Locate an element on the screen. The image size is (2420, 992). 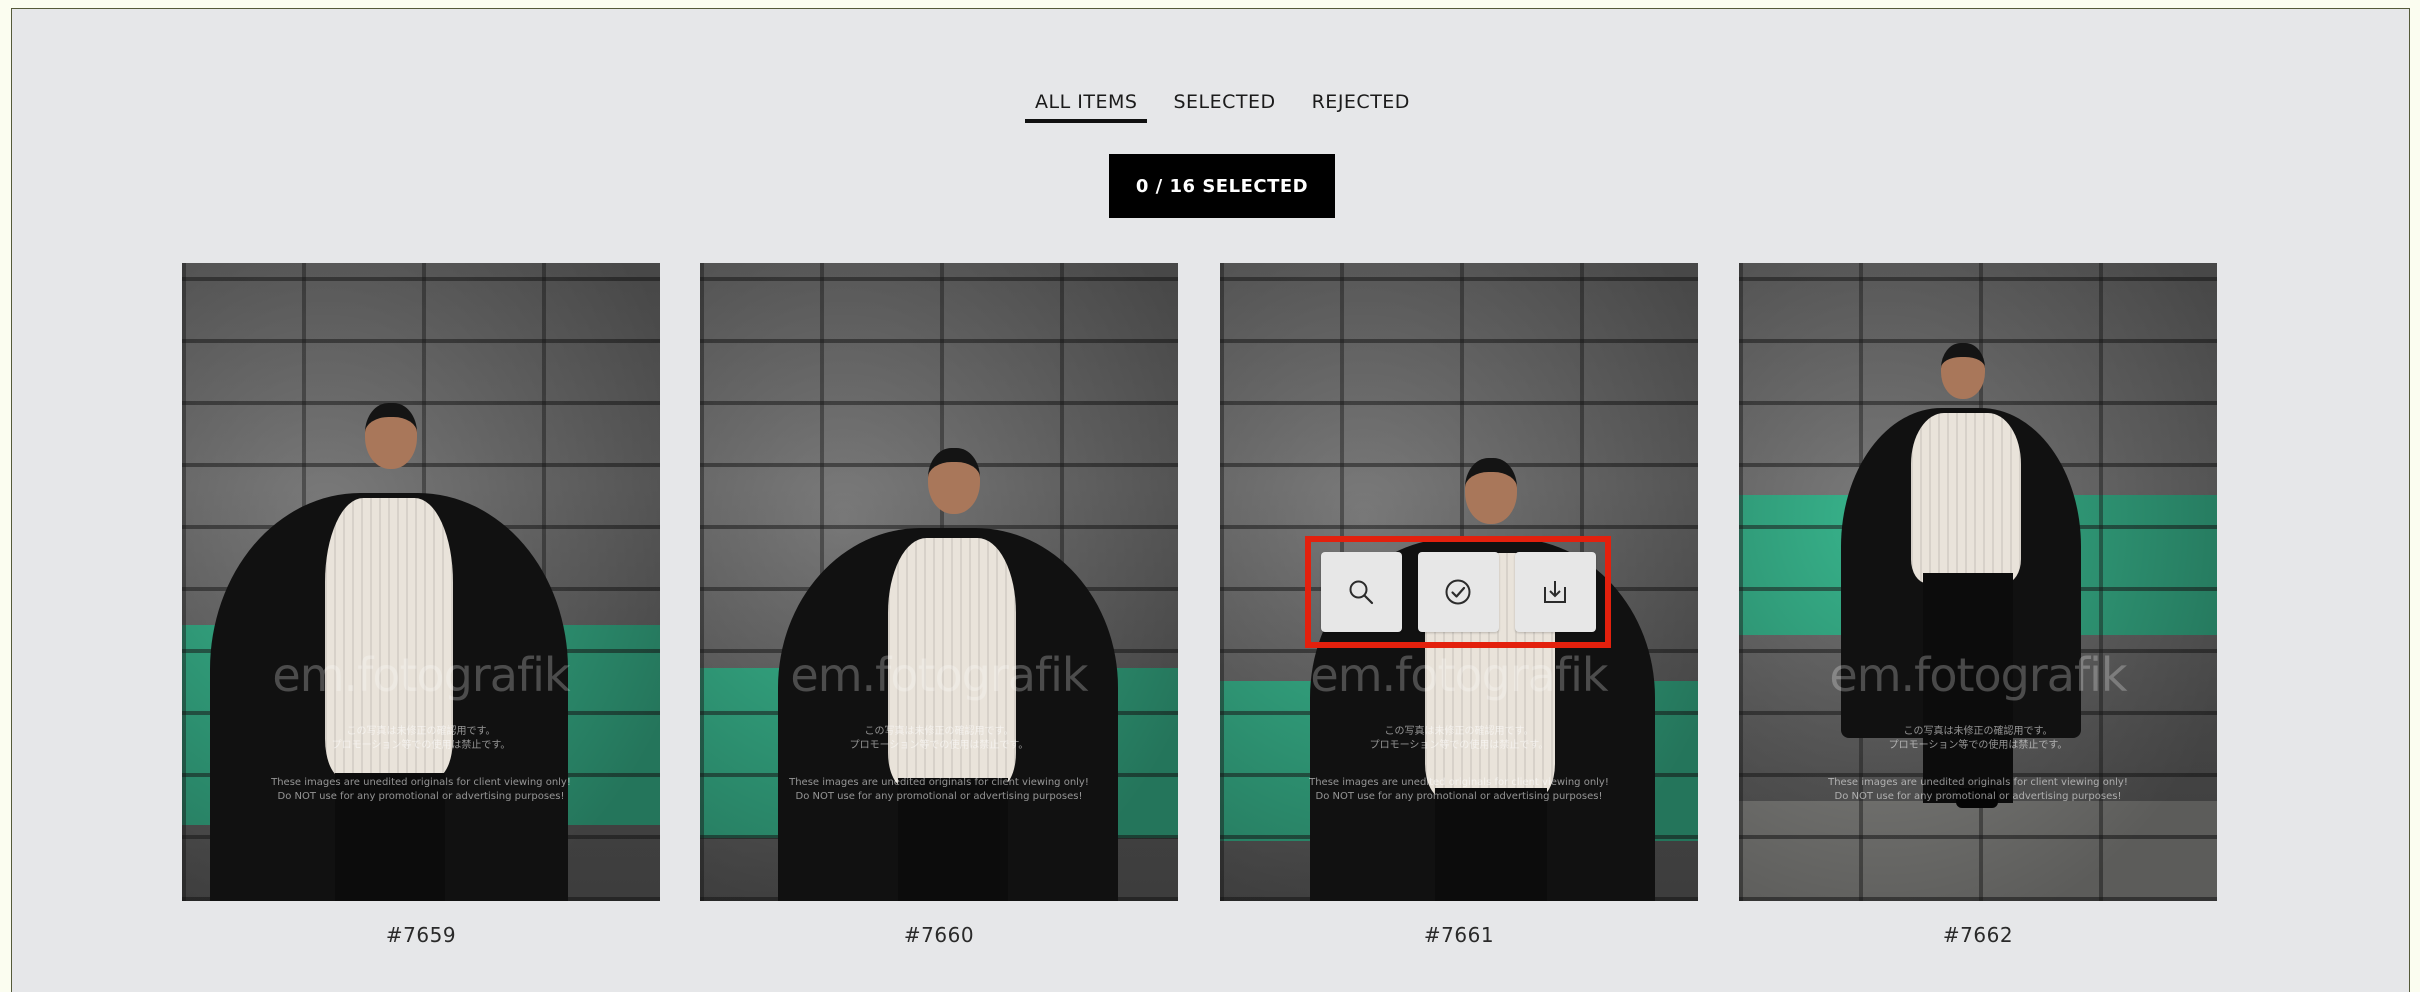
download-icon is located at coordinates (1555, 592).